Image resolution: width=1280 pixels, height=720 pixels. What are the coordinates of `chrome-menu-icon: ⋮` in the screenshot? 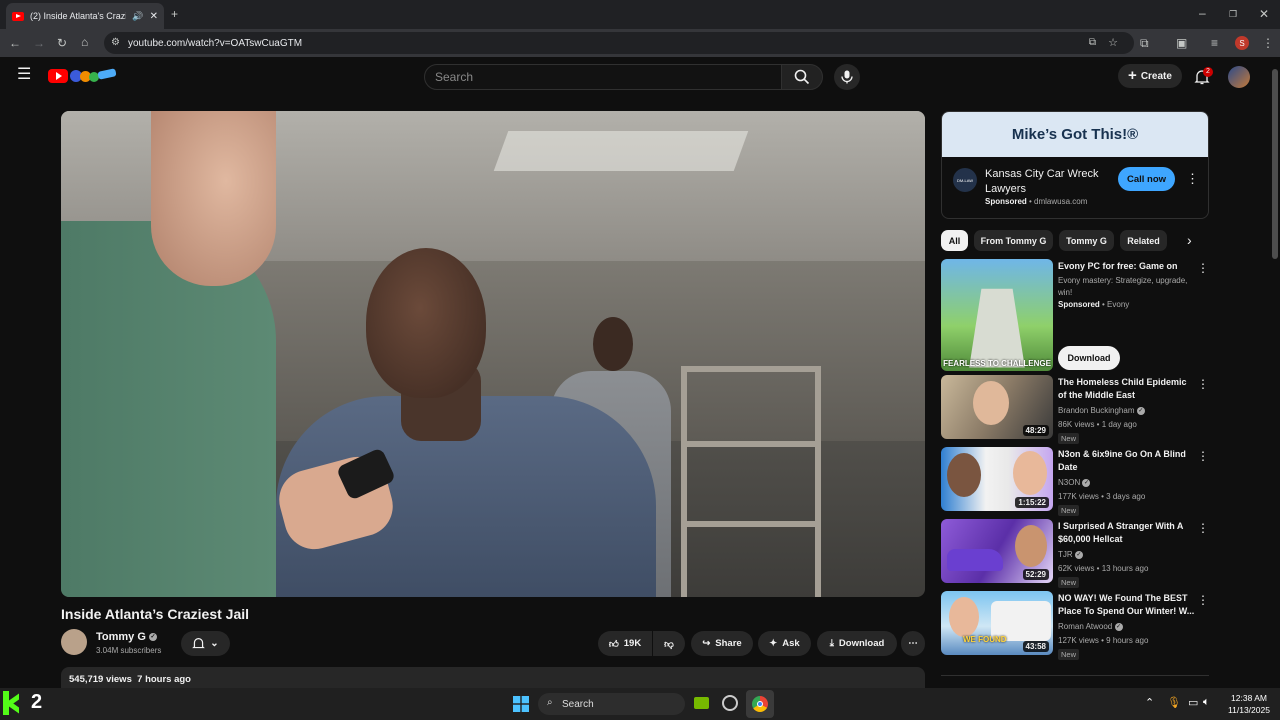 It's located at (1268, 43).